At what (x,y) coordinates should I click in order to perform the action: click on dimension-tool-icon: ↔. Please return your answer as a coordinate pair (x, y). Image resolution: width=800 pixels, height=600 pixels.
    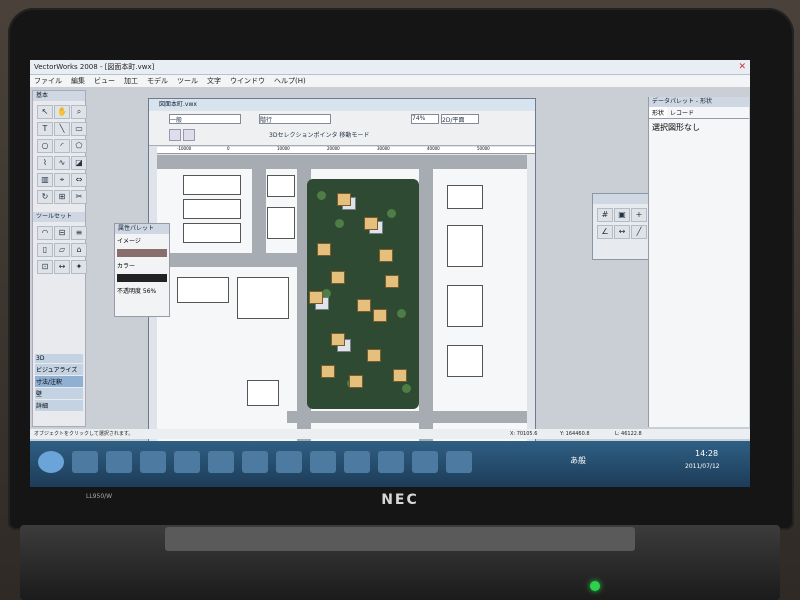
    Looking at the image, I should click on (62, 267).